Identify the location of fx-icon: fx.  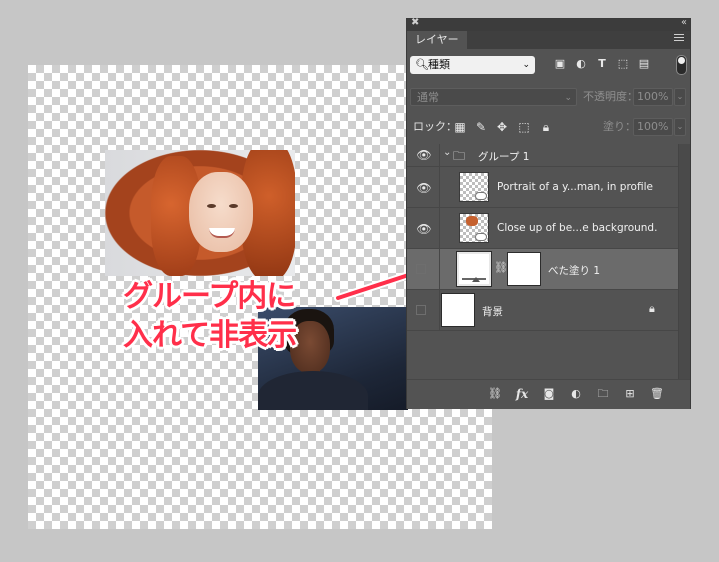
(522, 394).